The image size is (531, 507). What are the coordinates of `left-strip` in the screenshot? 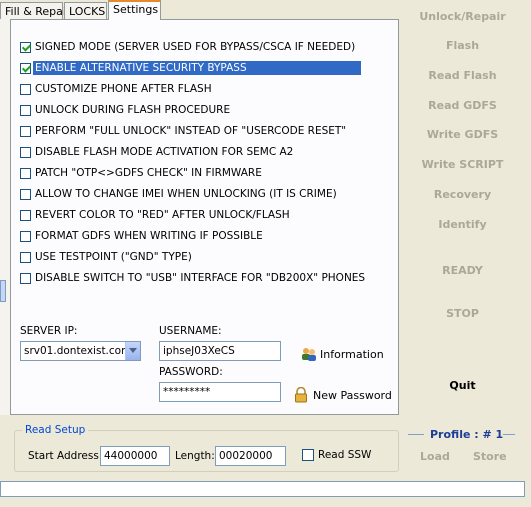 It's located at (5, 217).